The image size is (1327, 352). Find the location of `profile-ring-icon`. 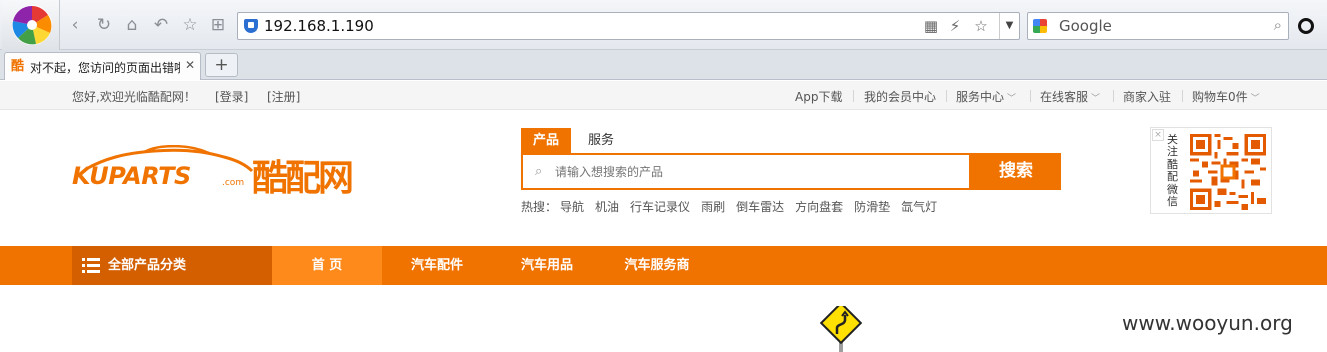

profile-ring-icon is located at coordinates (1306, 26).